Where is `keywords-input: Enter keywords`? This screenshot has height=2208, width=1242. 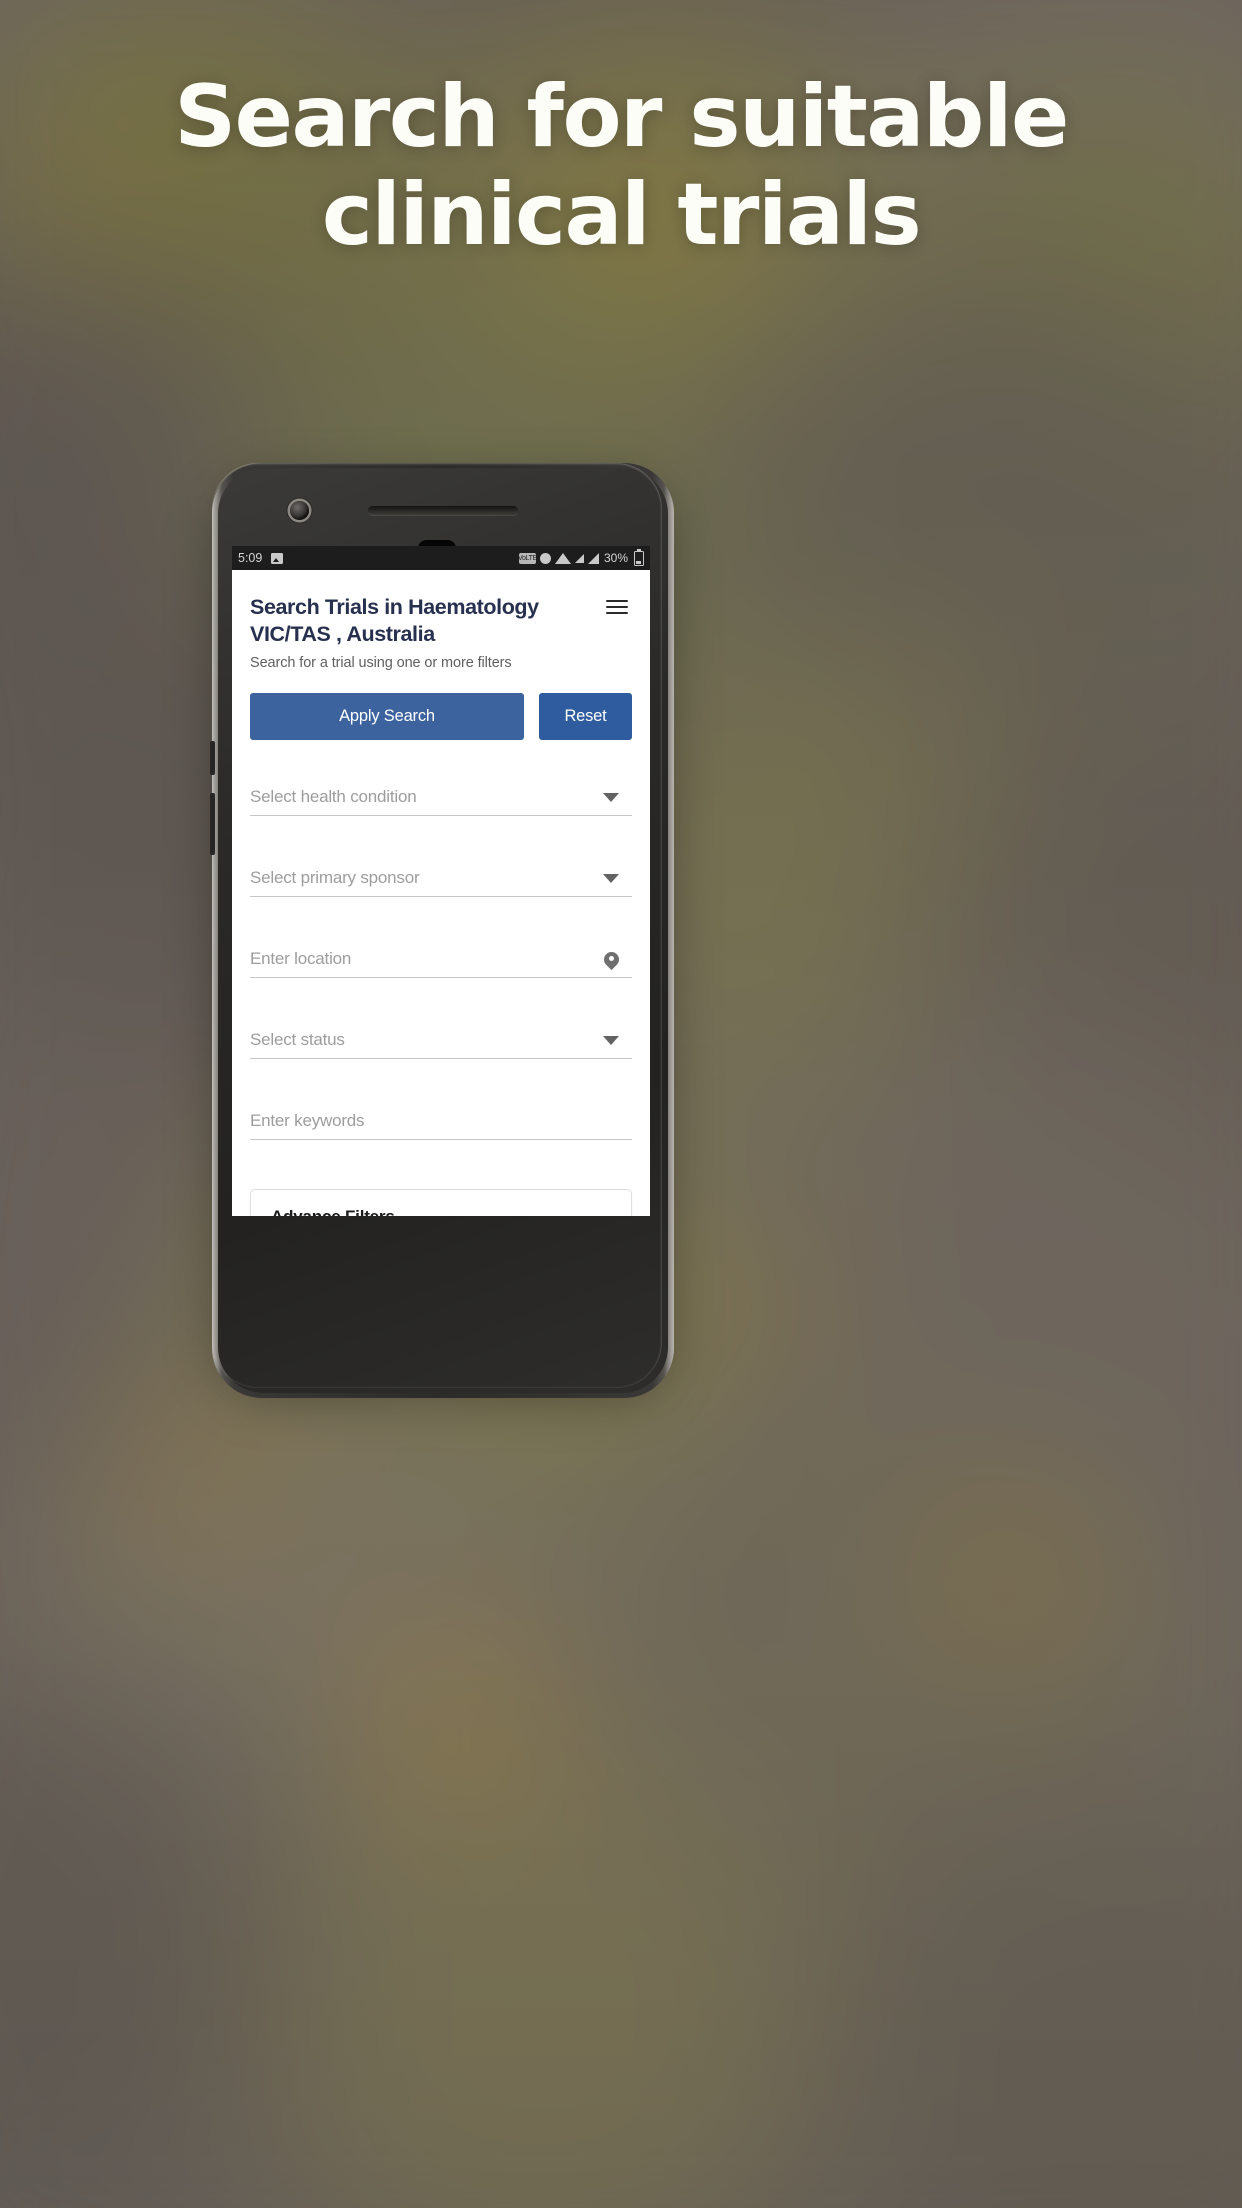
keywords-input: Enter keywords is located at coordinates (441, 1121).